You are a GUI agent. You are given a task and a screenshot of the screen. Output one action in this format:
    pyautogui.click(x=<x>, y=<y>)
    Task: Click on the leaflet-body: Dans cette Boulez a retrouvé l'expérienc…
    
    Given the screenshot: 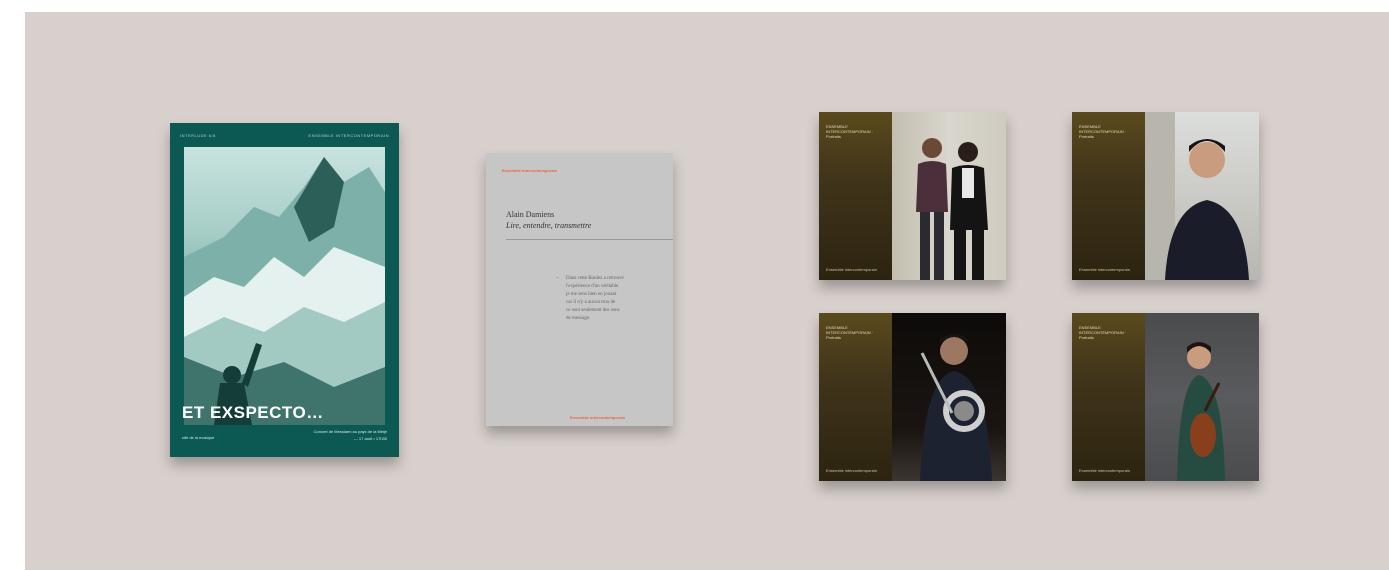 What is the action you would take?
    pyautogui.click(x=619, y=299)
    